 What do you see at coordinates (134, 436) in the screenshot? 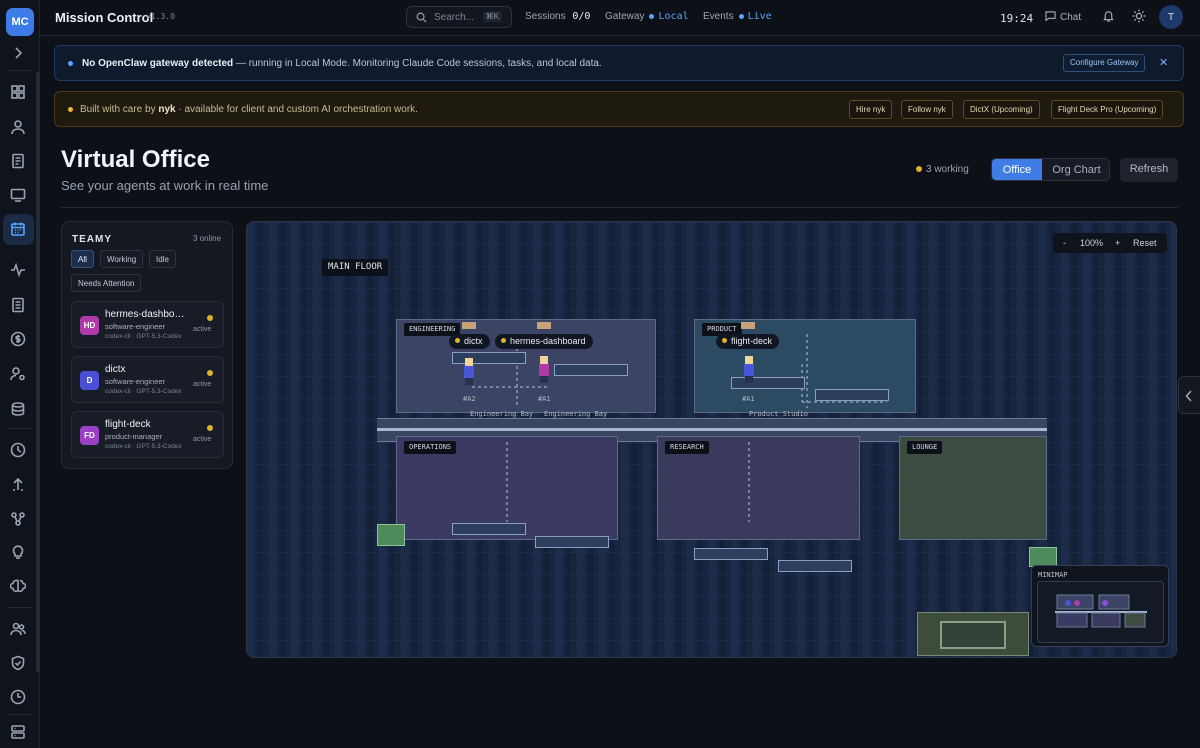
I see `agent-role: product-manager` at bounding box center [134, 436].